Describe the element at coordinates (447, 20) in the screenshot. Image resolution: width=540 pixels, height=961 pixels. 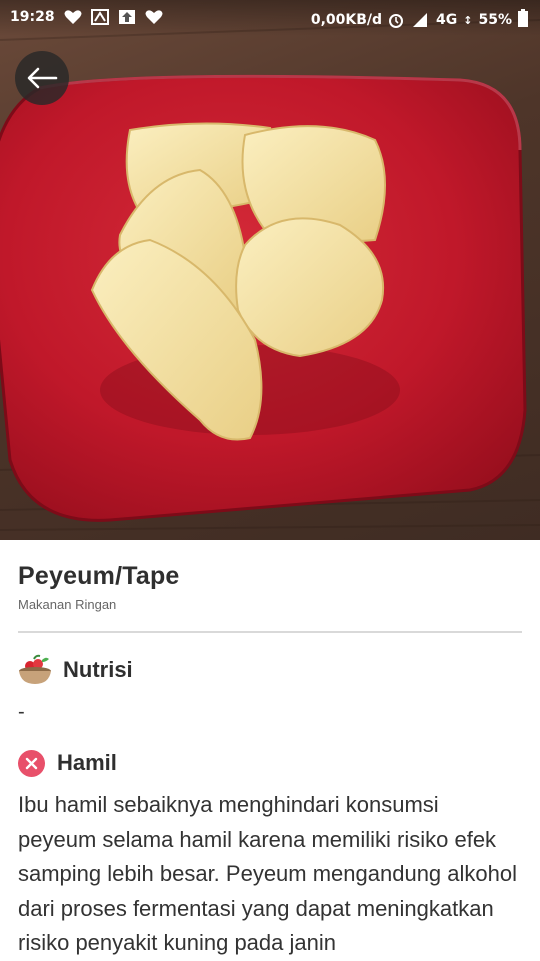
I see `network-type: 4G` at that location.